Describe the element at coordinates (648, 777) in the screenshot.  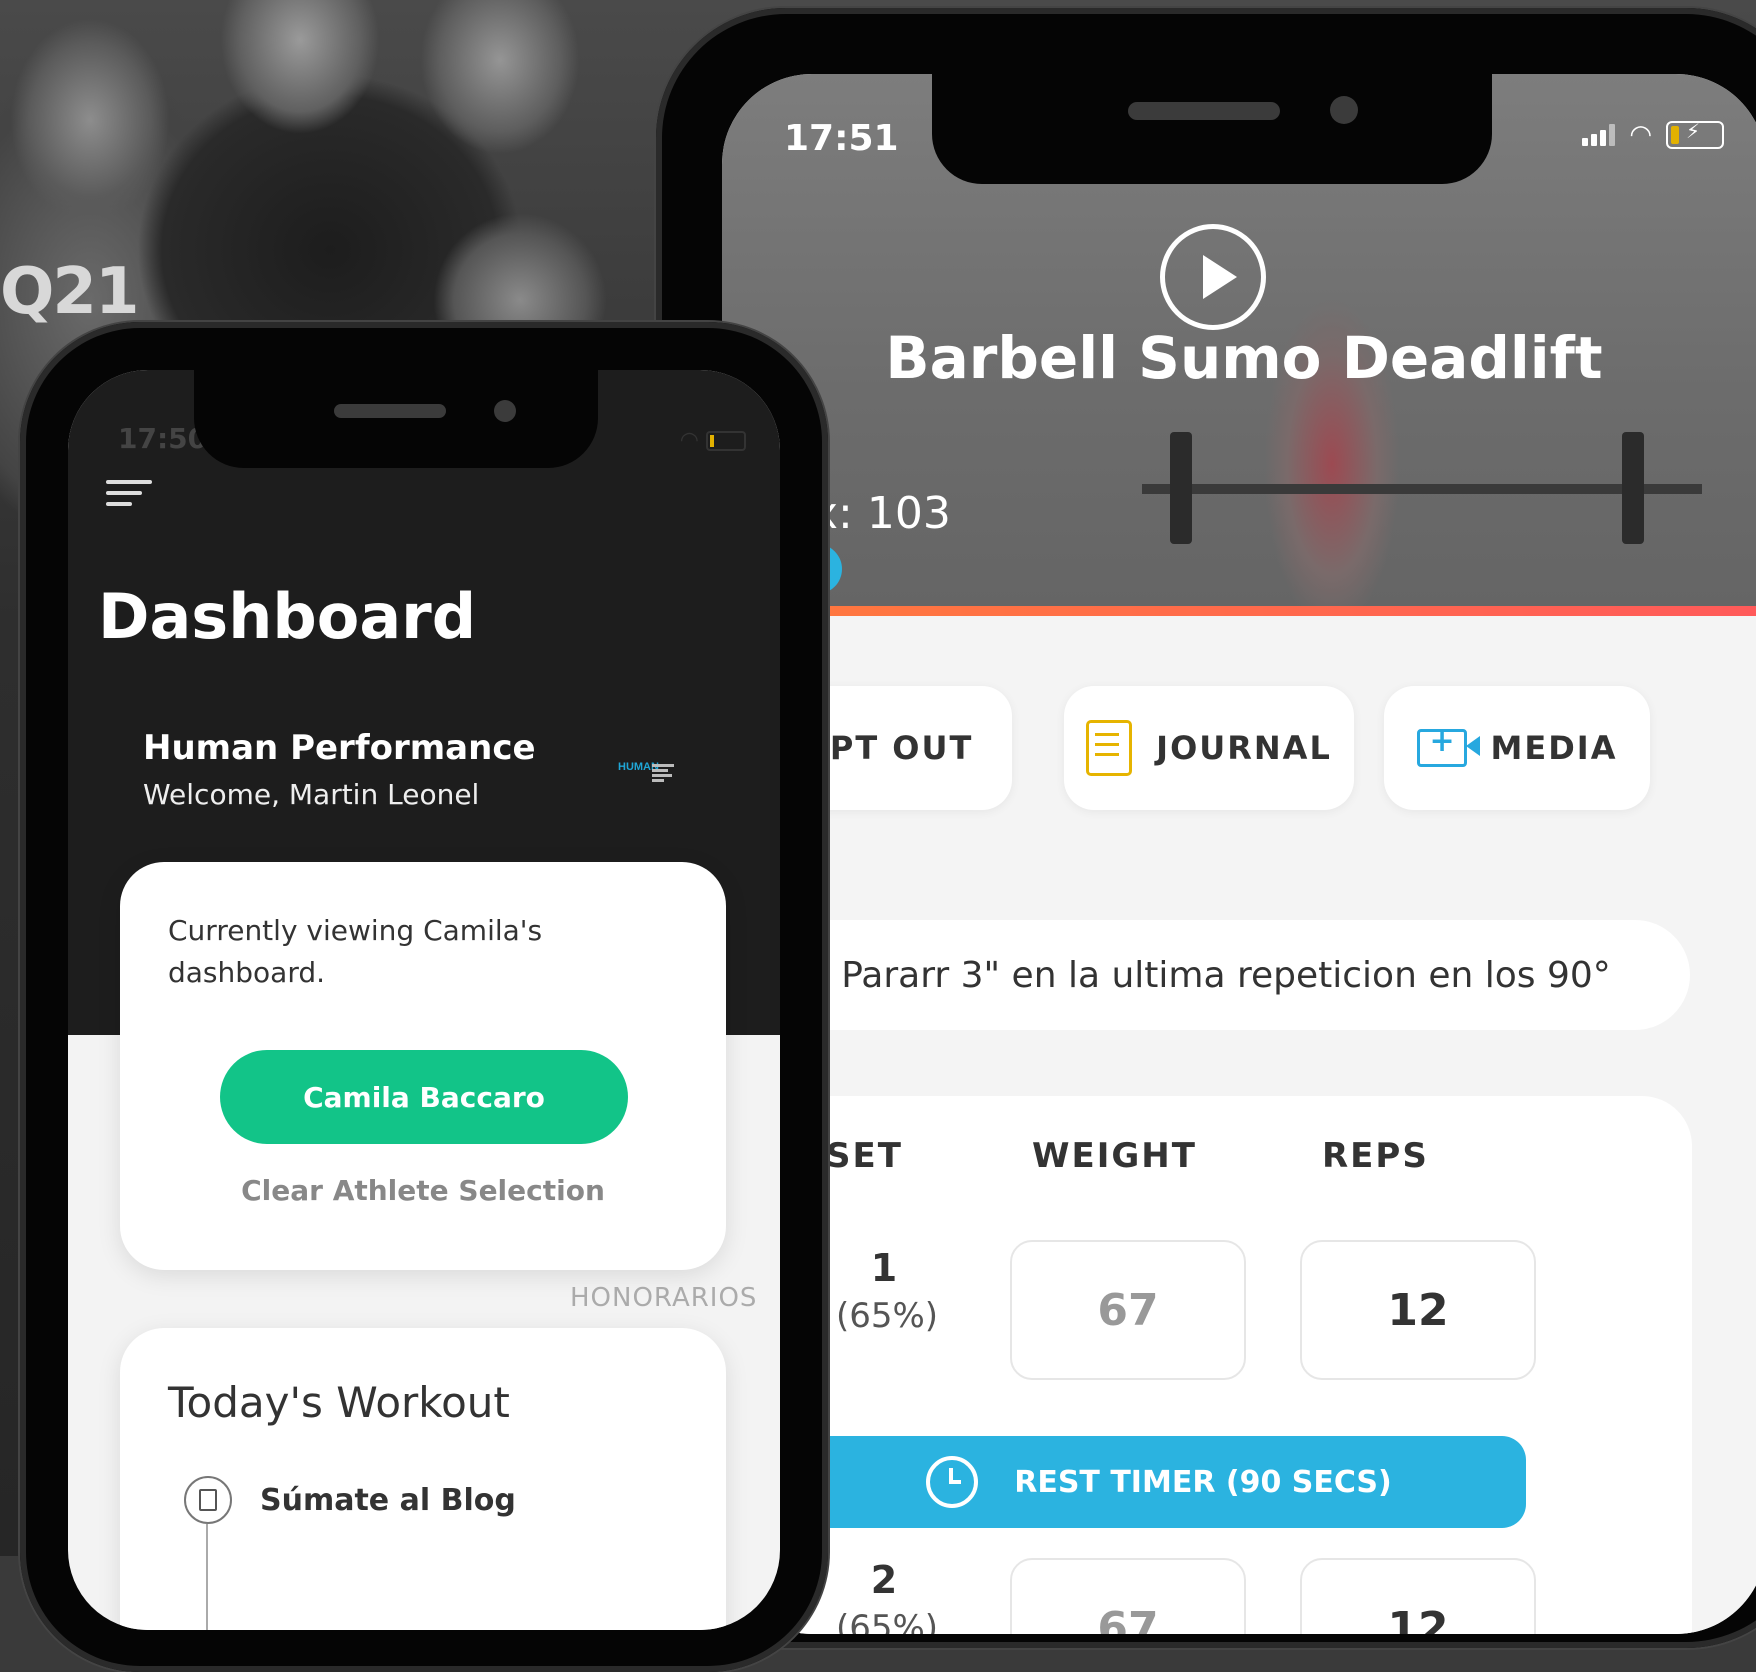
I see `org-logo: HUMAN` at that location.